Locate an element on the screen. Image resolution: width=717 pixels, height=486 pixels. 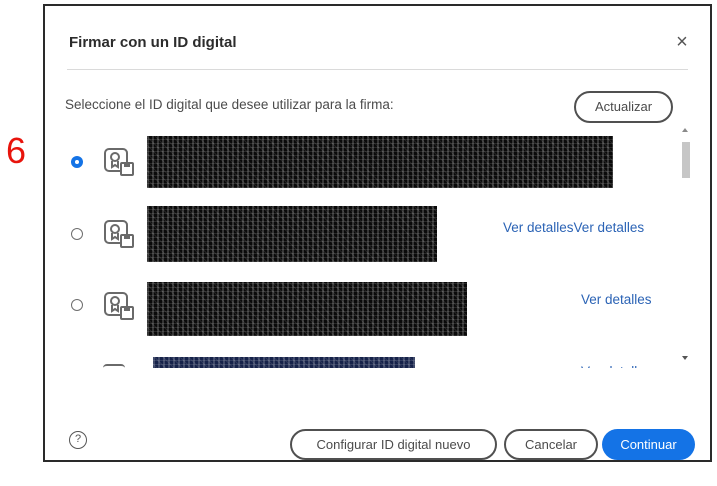
continue-button: Continuar is located at coordinates (648, 444).